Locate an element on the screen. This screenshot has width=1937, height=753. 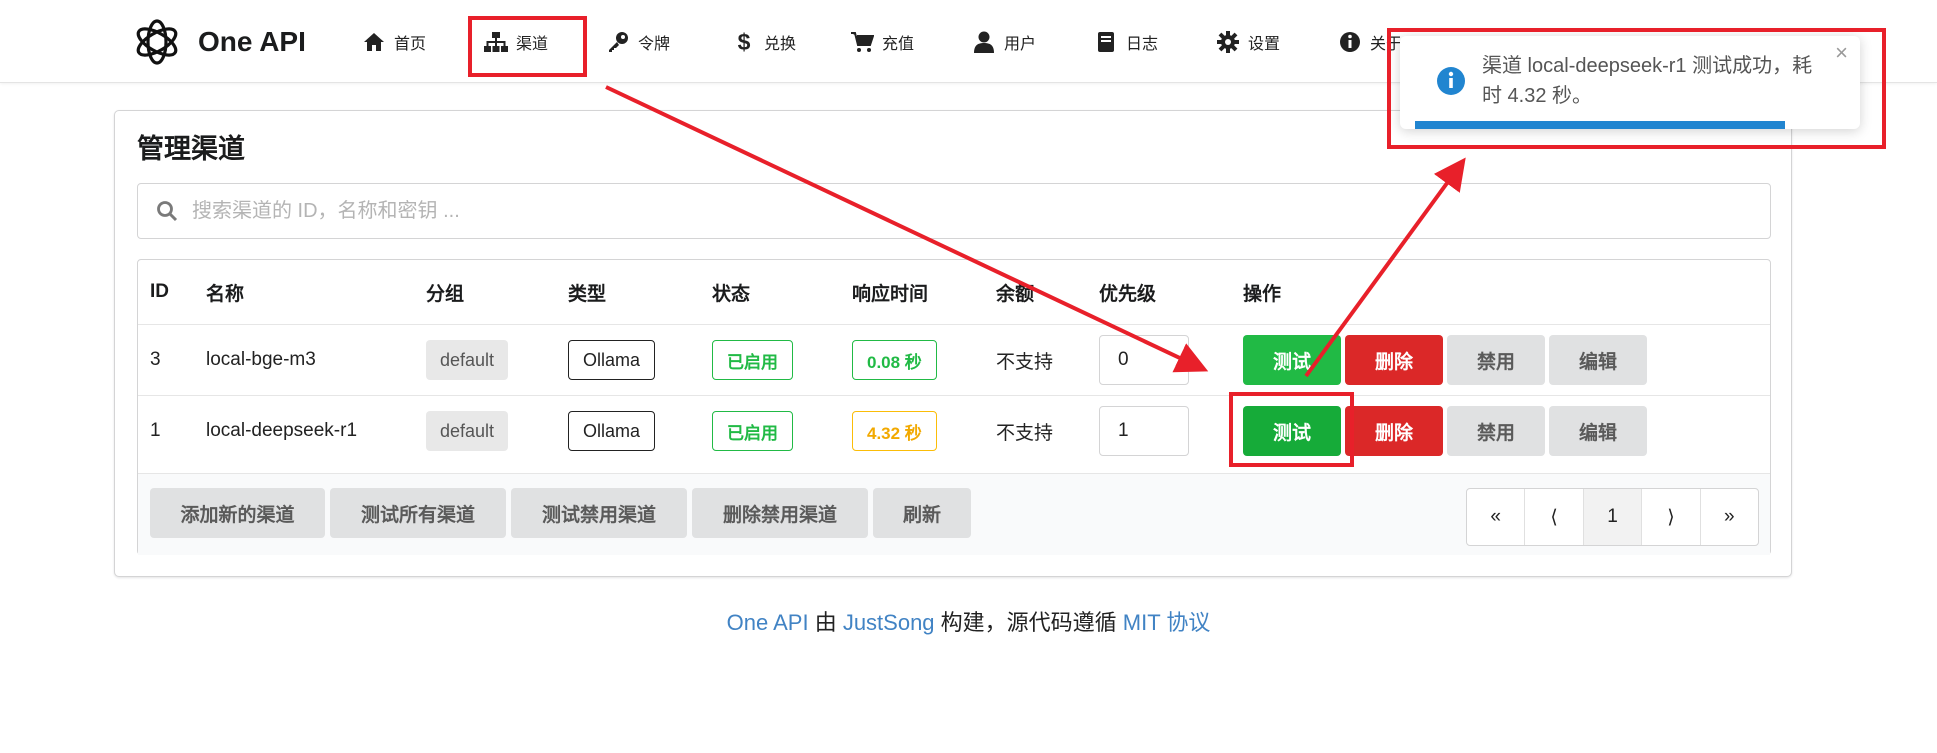
nav-label: 关于 is located at coordinates (1386, 44).